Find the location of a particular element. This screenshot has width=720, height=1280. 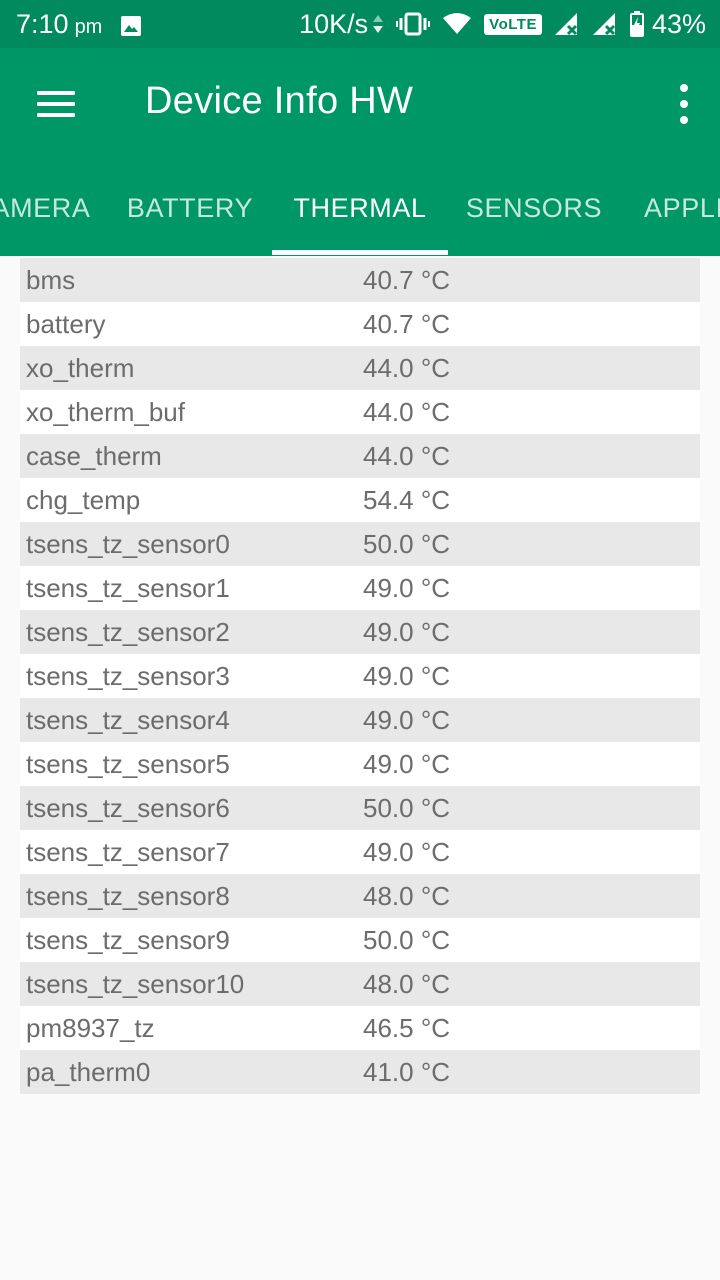

table-row: pm8937_tz 46.5 °C is located at coordinates (360, 1028).